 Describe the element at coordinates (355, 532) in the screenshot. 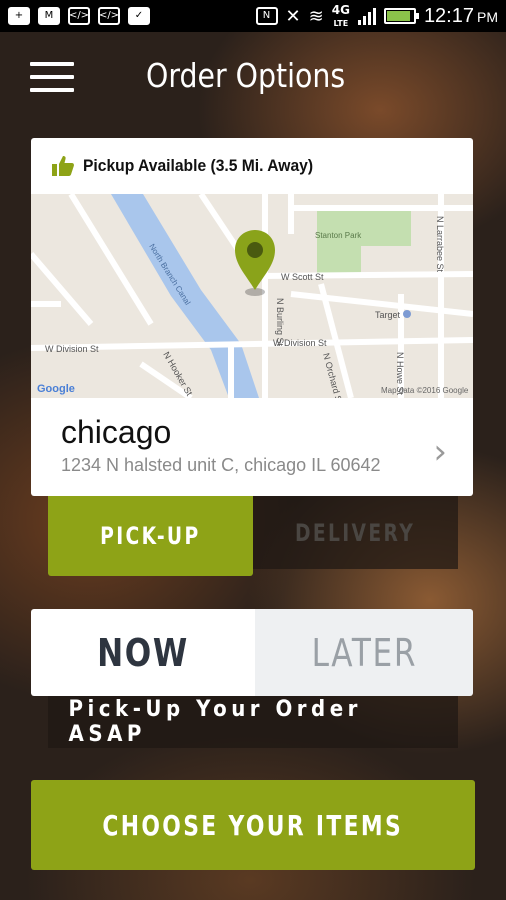

I see `delivery-button: DELIVERY` at that location.